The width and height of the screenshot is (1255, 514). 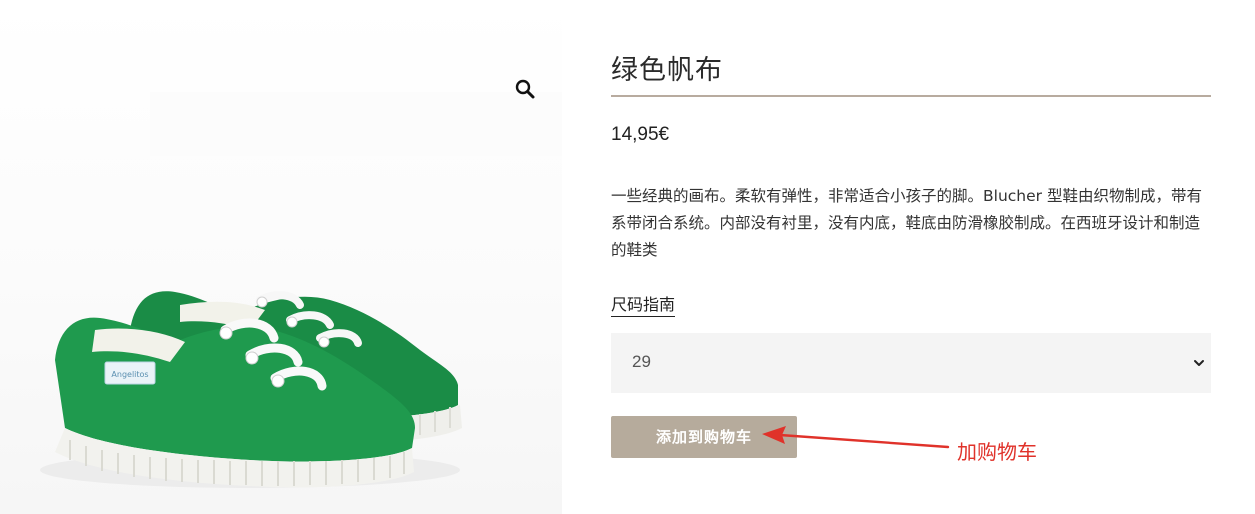 I want to click on size-guide-link: 尺码指南, so click(x=643, y=305).